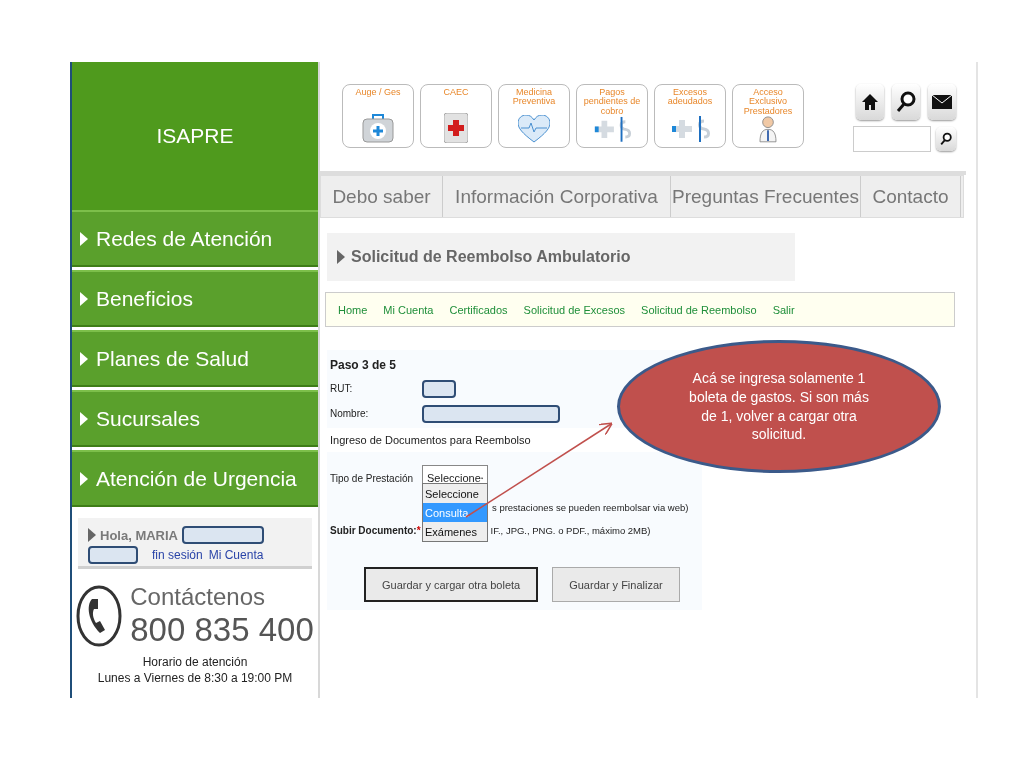  Describe the element at coordinates (139, 535) in the screenshot. I see `greeting-text: Hola, MARIA` at that location.